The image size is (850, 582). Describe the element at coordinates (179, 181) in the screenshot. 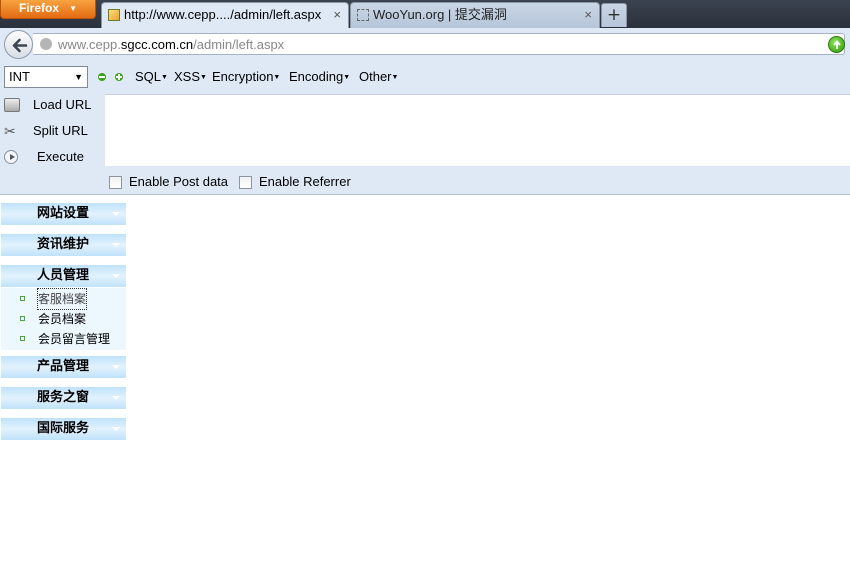

I see `checkbox-label: Enable Post data` at that location.